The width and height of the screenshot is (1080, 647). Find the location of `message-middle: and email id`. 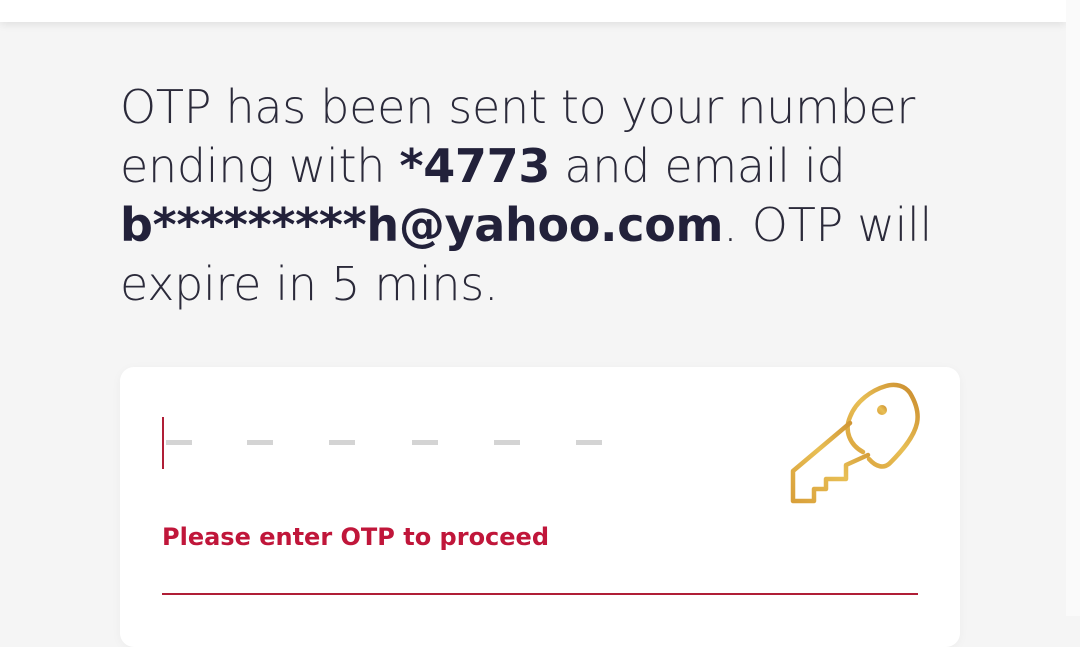

message-middle: and email id is located at coordinates (698, 166).